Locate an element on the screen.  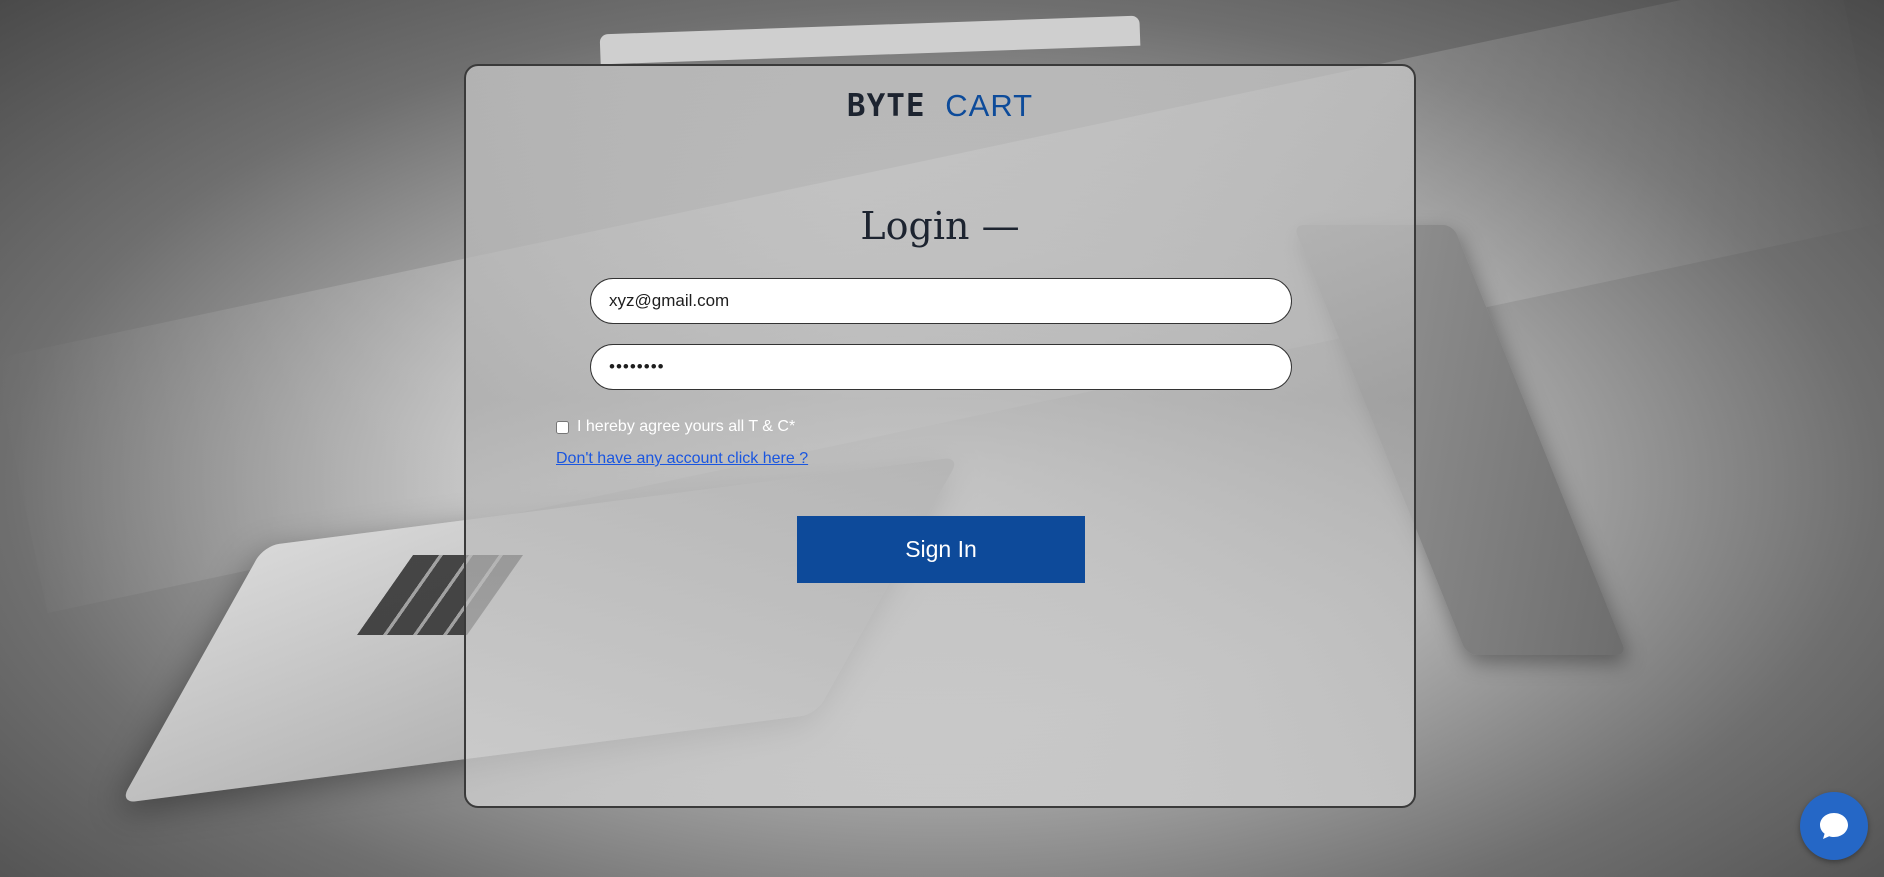
chat-button is located at coordinates (1834, 826).